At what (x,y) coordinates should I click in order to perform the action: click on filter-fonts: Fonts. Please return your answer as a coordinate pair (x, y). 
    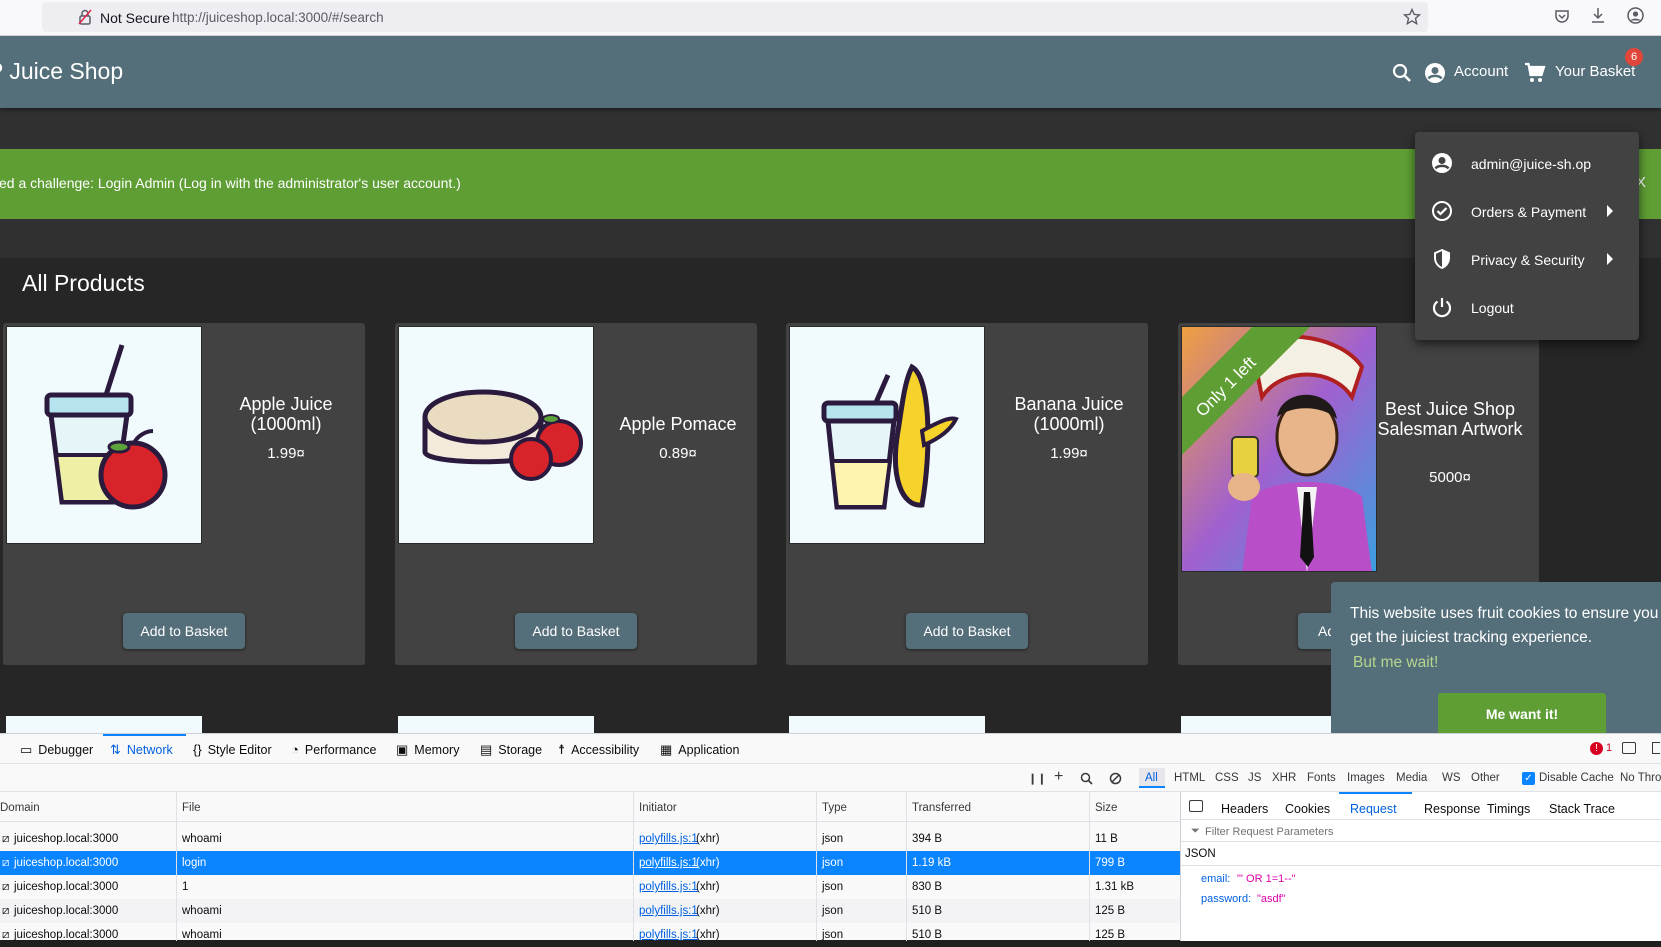
    Looking at the image, I should click on (1321, 778).